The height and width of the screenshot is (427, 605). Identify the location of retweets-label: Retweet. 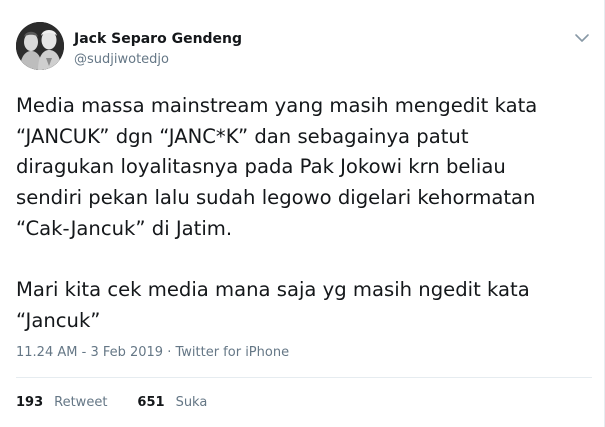
(81, 402).